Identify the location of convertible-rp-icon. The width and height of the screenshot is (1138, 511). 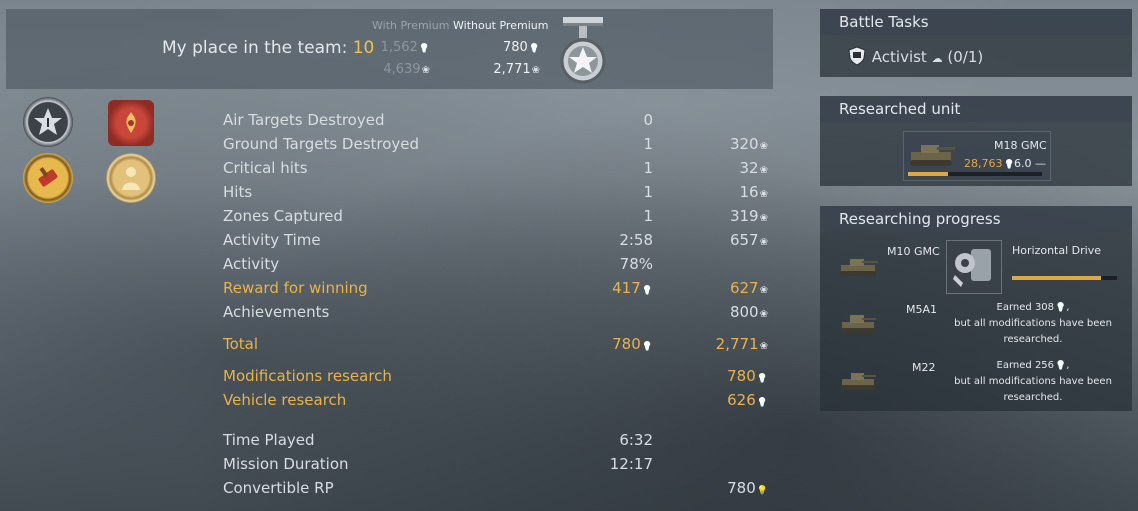
(762, 488).